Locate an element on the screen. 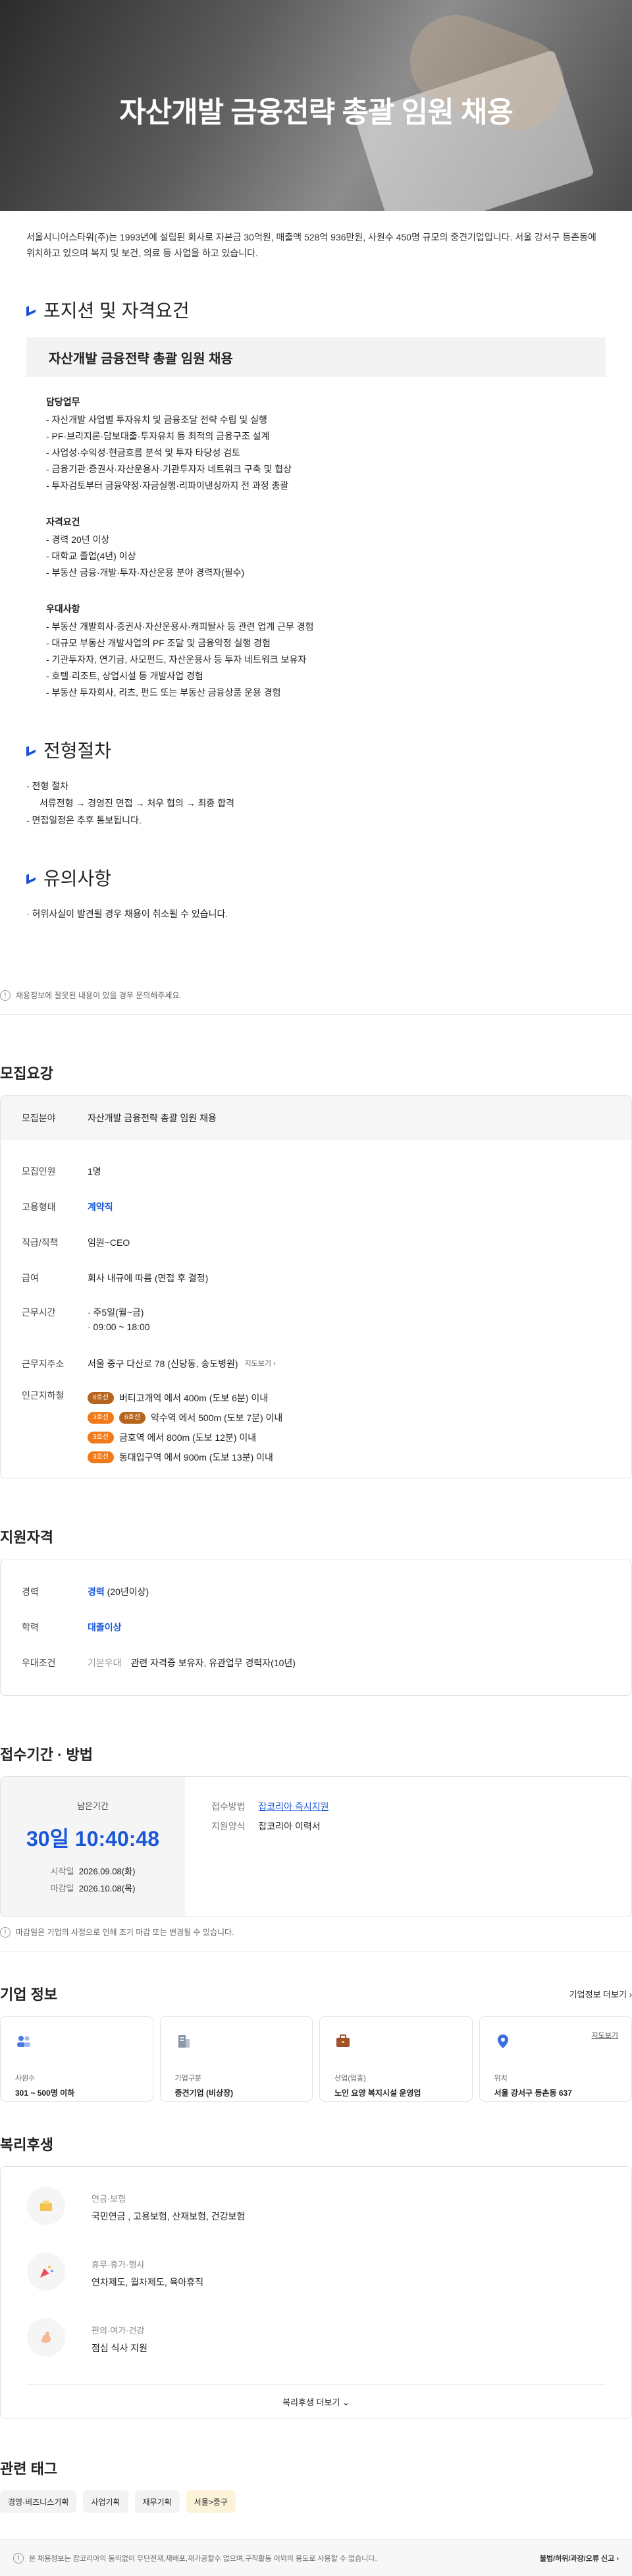  company-card: 사원수 301 ~ 500명 이하 is located at coordinates (76, 2059).